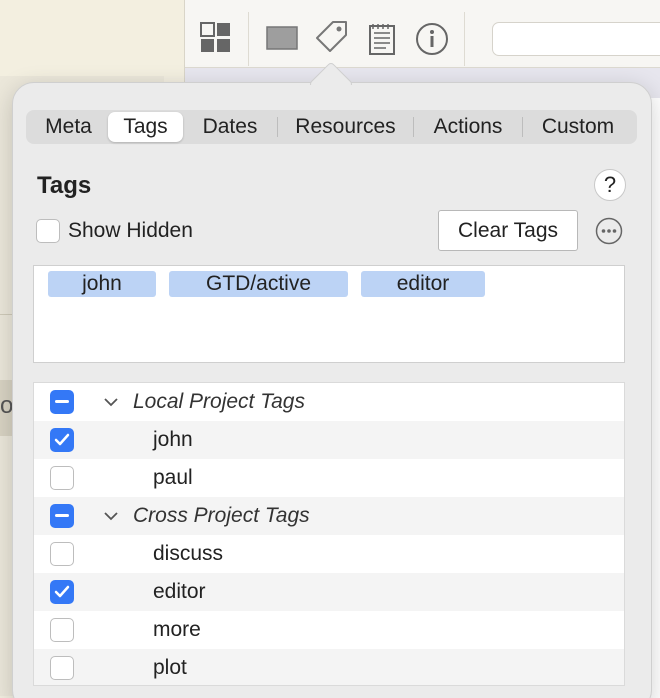  What do you see at coordinates (329, 592) in the screenshot?
I see `tree-item-row: editor` at bounding box center [329, 592].